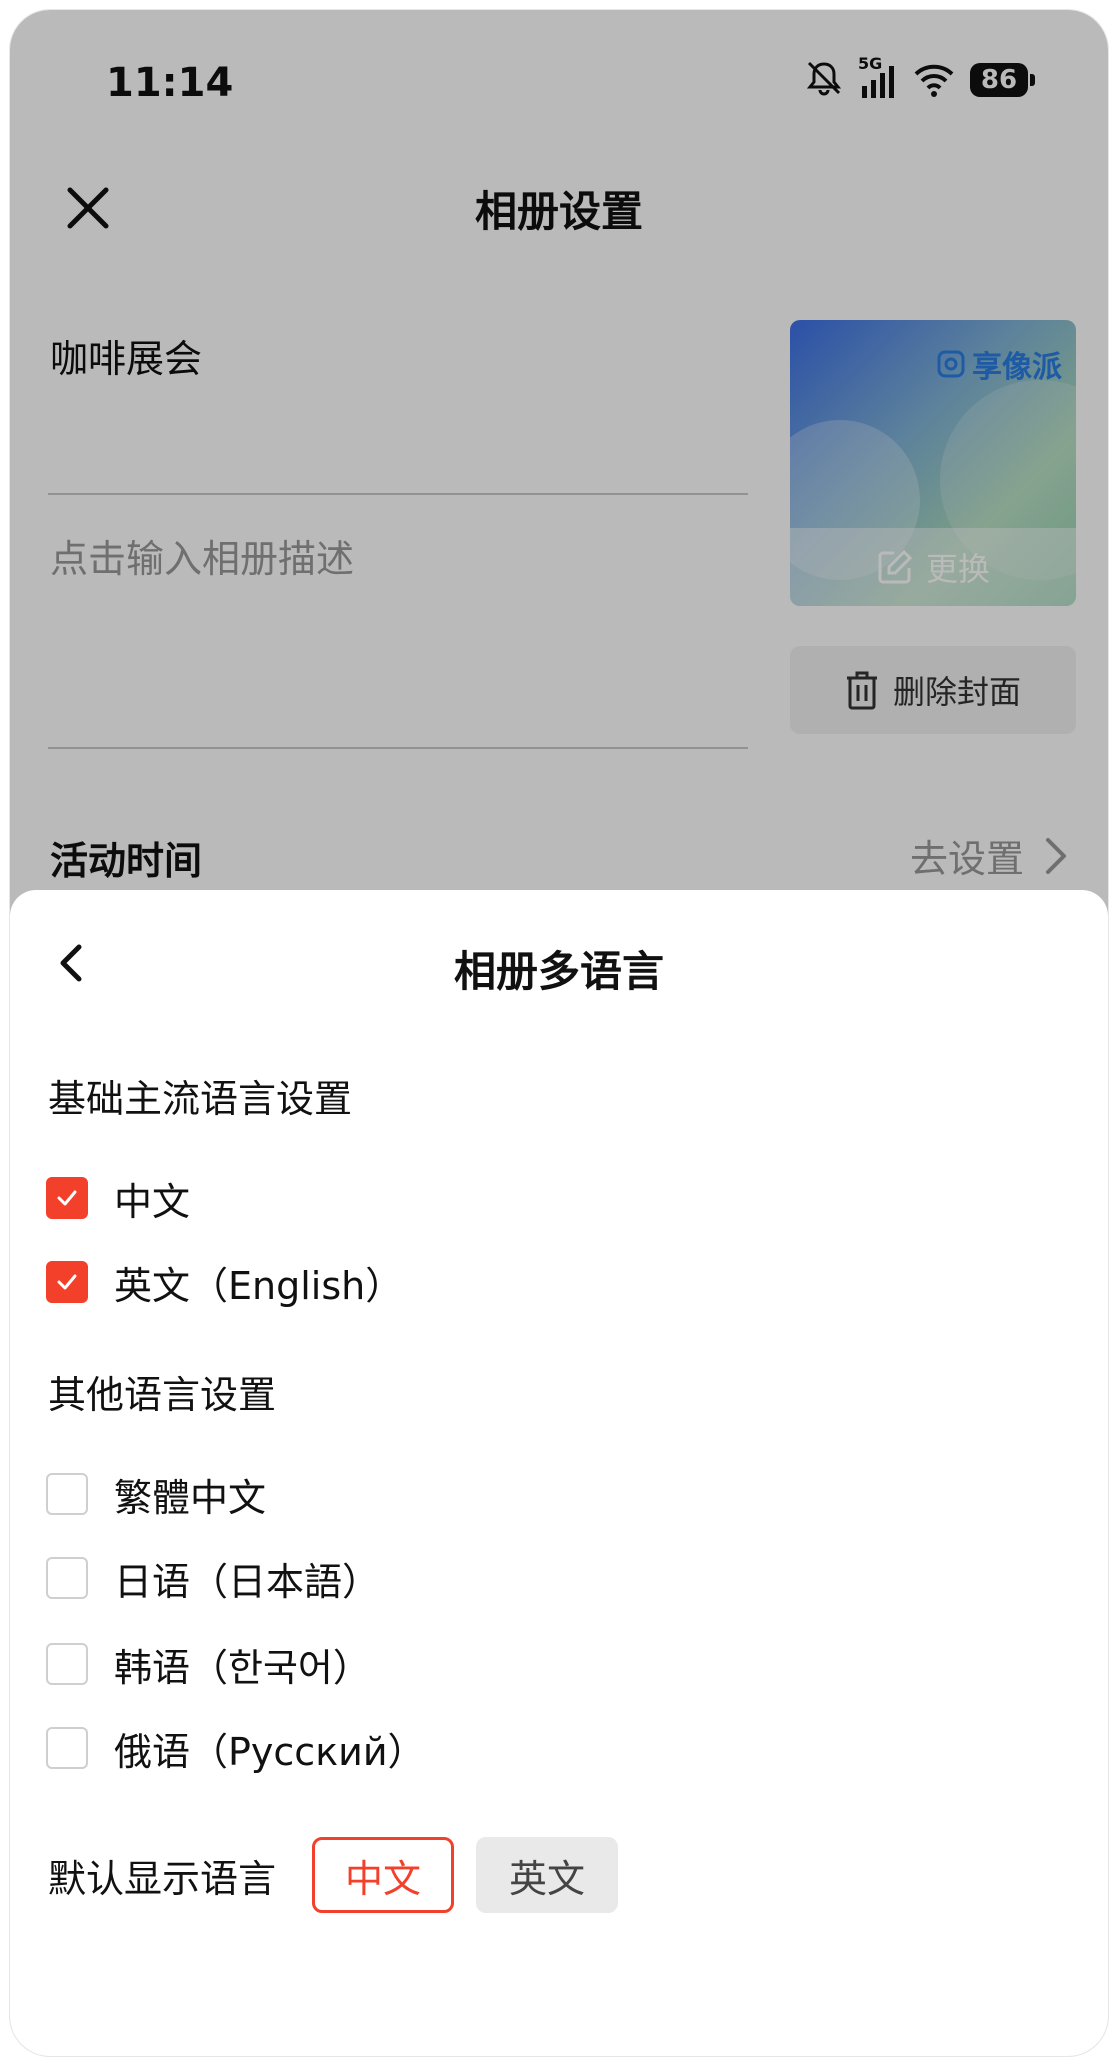 The image size is (1118, 2066). What do you see at coordinates (558, 971) in the screenshot?
I see `sheet-title: 相册多语言` at bounding box center [558, 971].